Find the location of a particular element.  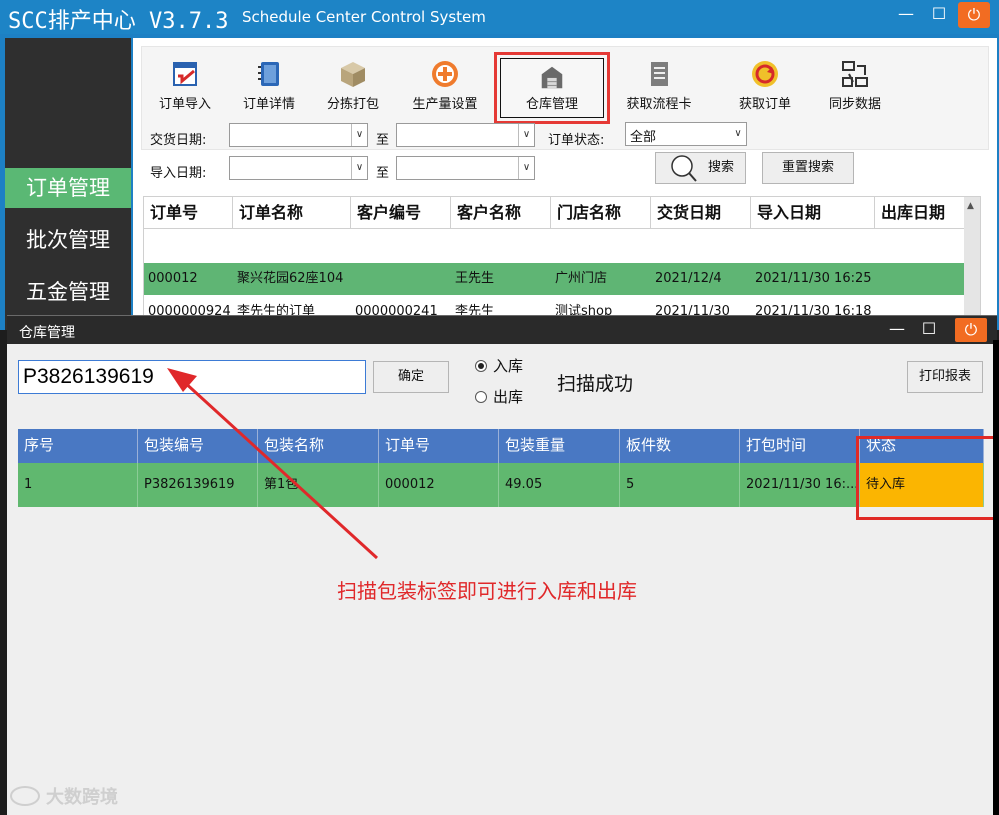

radio-outbound: 出库 is located at coordinates (499, 396).